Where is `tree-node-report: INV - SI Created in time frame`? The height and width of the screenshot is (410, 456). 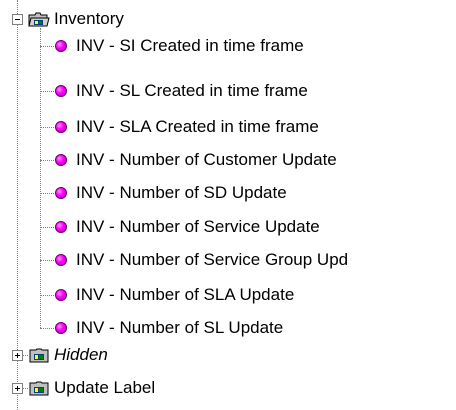
tree-node-report: INV - SI Created in time frame is located at coordinates (190, 46).